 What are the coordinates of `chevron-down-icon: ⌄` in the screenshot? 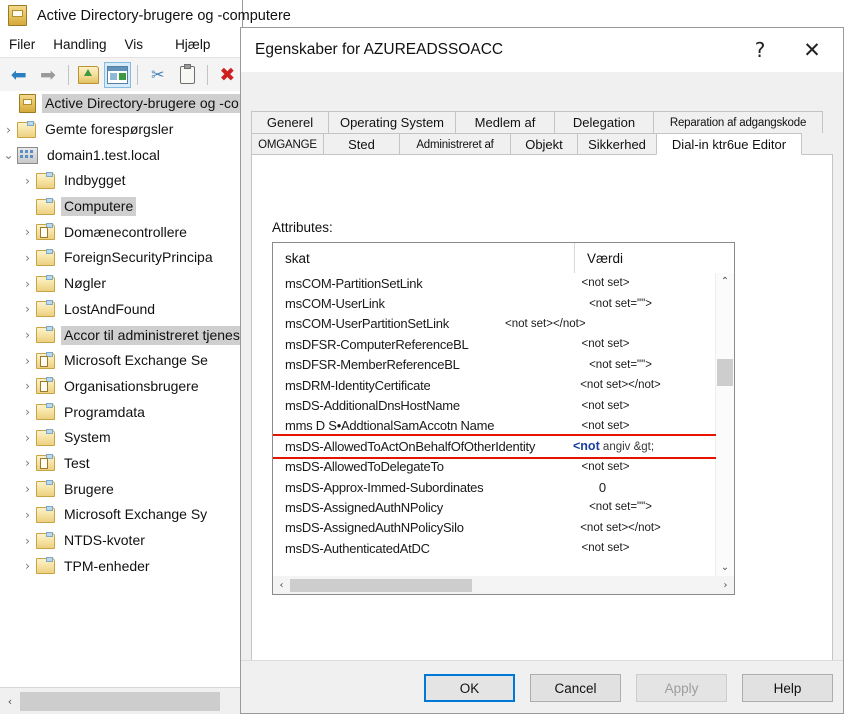 It's located at (8, 155).